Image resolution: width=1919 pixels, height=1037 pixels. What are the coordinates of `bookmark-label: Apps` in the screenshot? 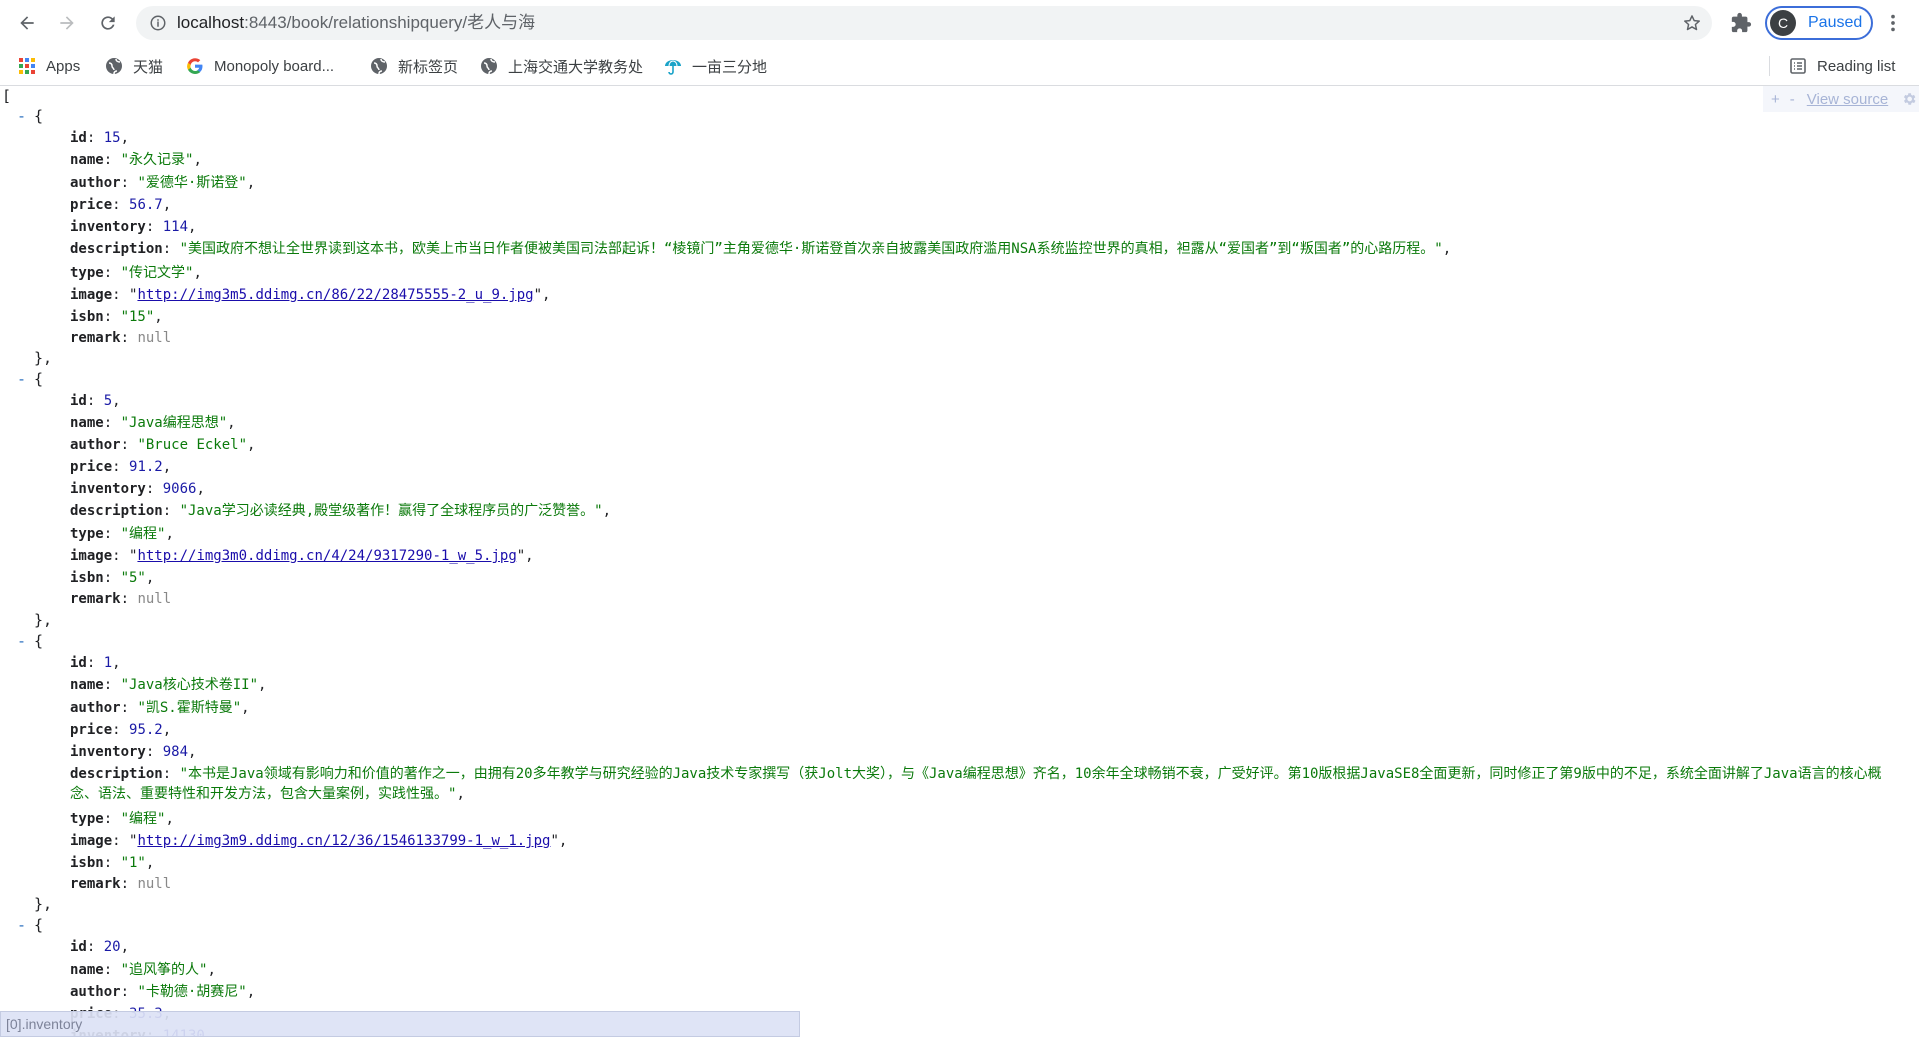 It's located at (63, 66).